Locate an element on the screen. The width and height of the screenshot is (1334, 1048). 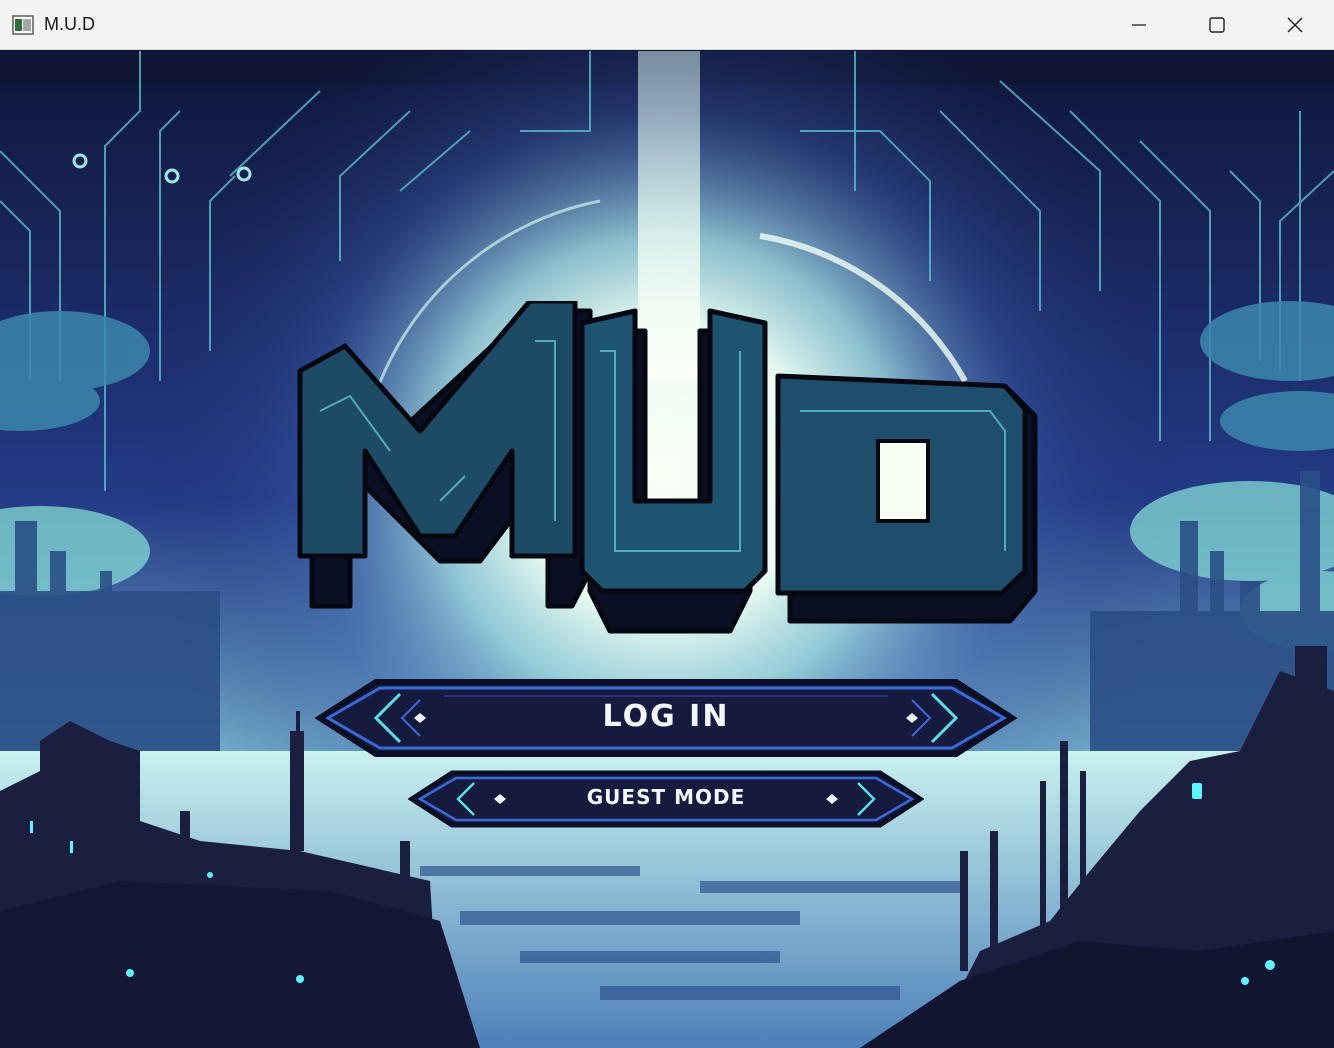
login-button: LOG IN is located at coordinates (666, 718).